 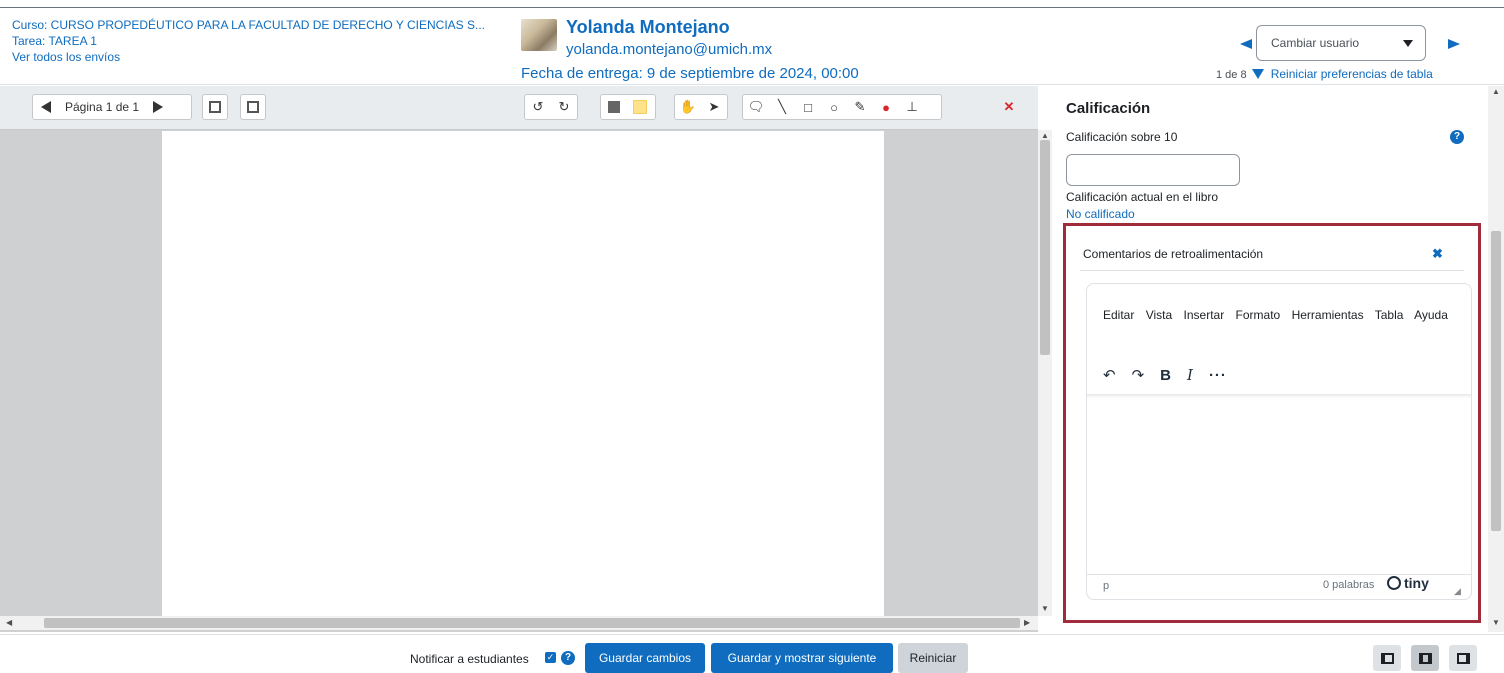 I want to click on search-comments-icon, so click(x=215, y=107).